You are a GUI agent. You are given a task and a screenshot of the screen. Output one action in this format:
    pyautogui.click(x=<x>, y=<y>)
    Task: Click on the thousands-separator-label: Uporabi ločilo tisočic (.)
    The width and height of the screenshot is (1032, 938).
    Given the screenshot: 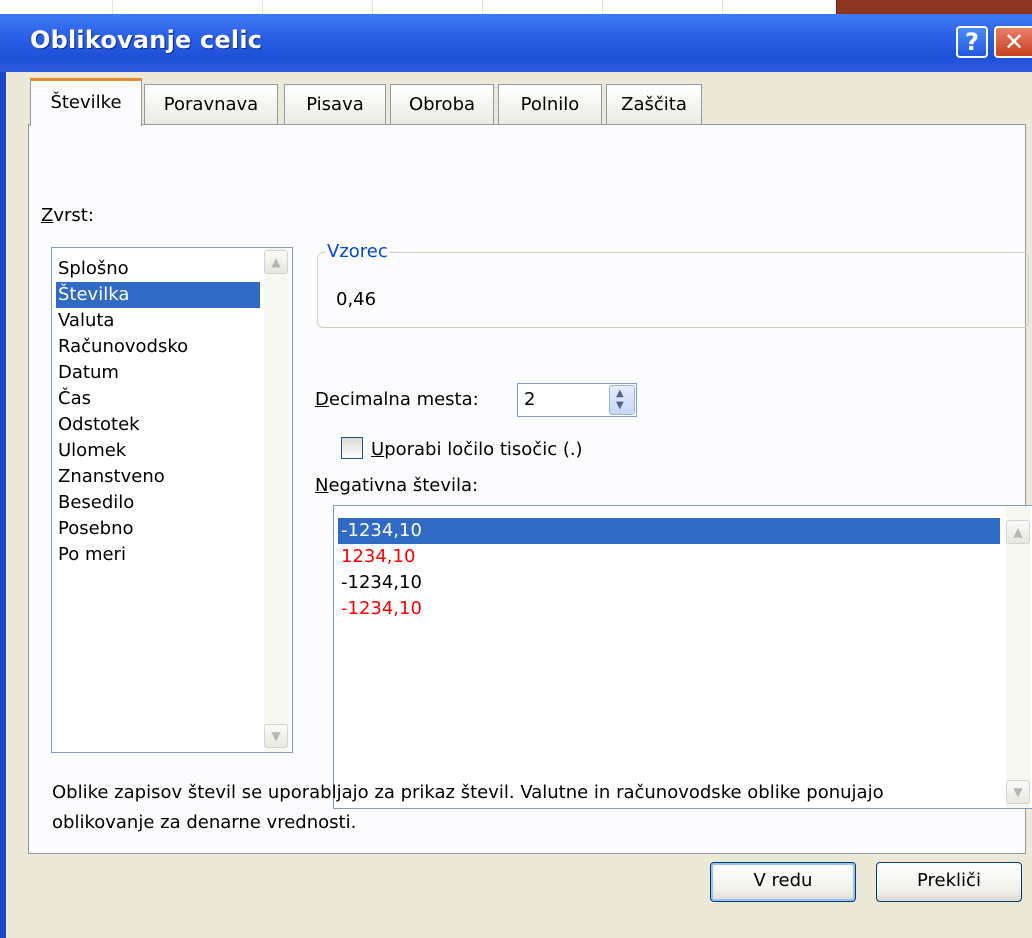 What is the action you would take?
    pyautogui.click(x=477, y=449)
    